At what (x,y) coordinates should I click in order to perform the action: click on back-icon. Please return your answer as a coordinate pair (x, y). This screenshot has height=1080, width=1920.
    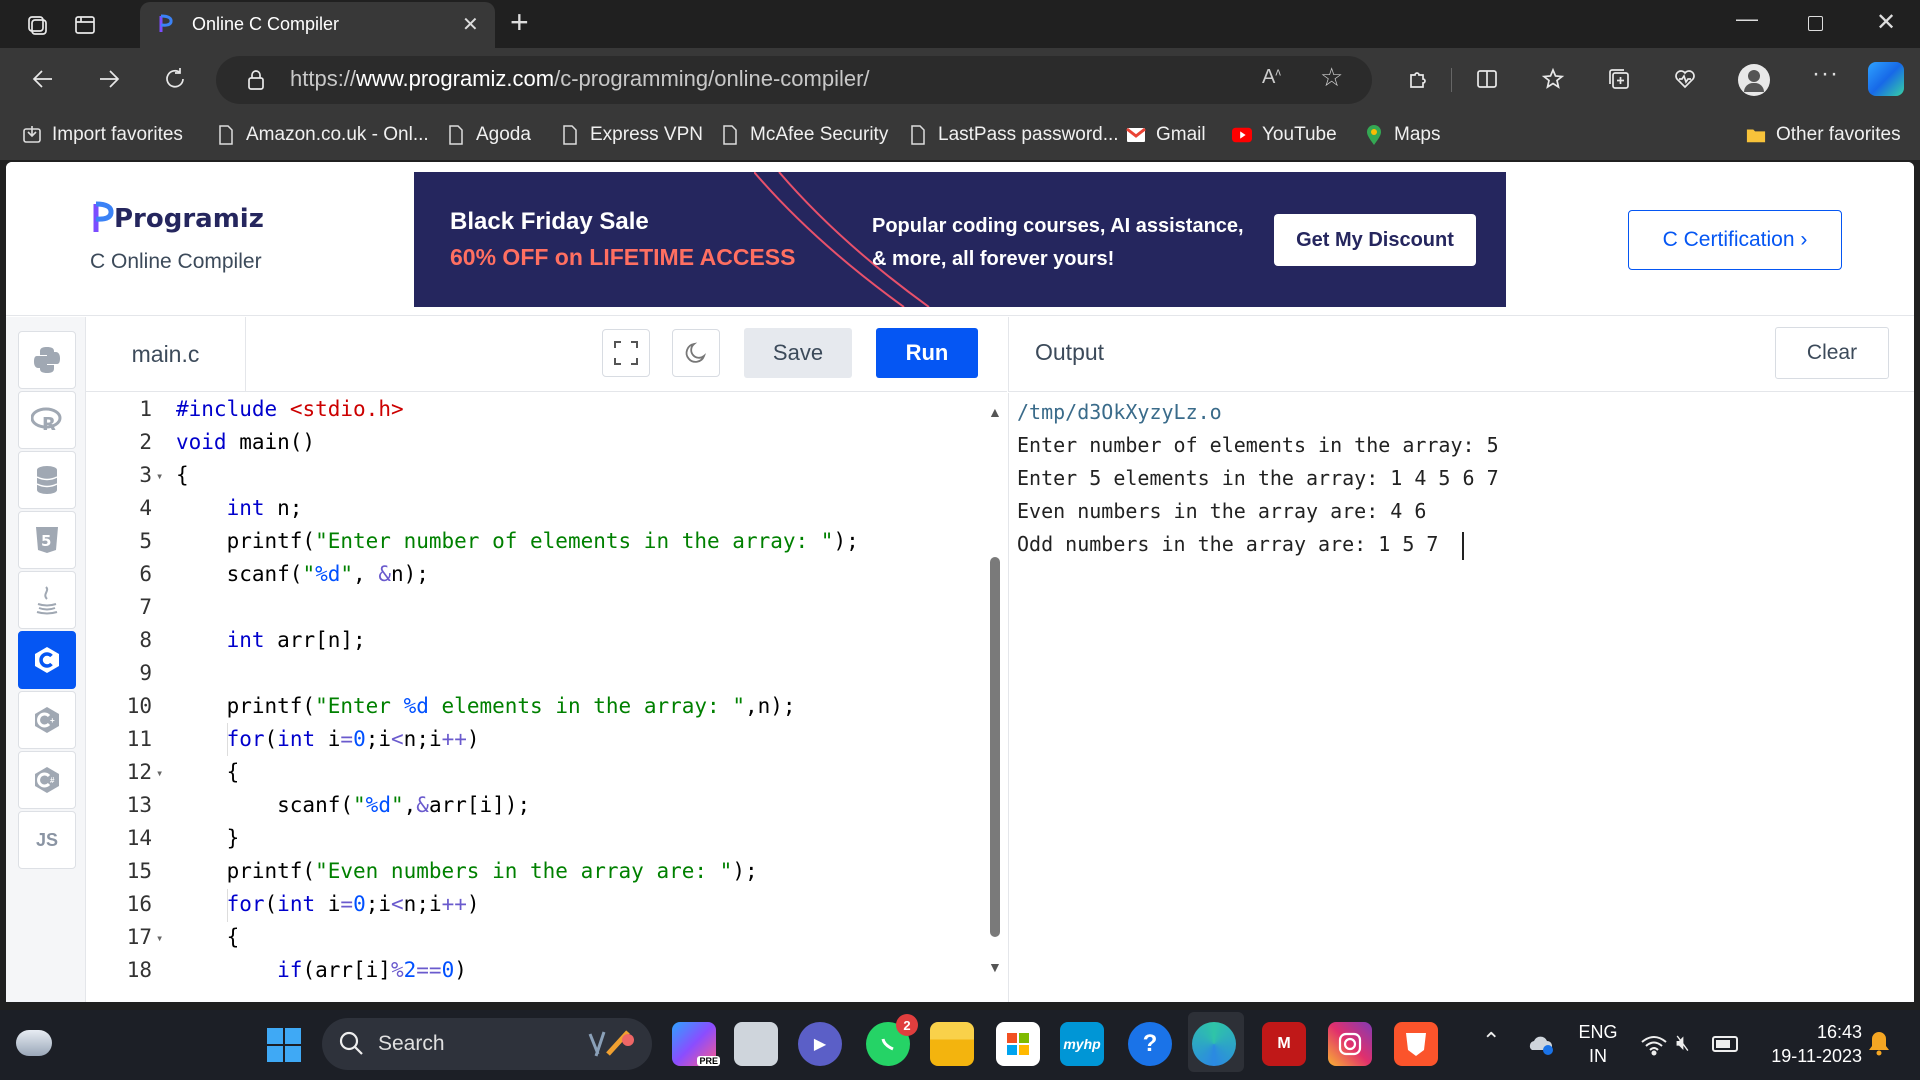
    Looking at the image, I should click on (43, 79).